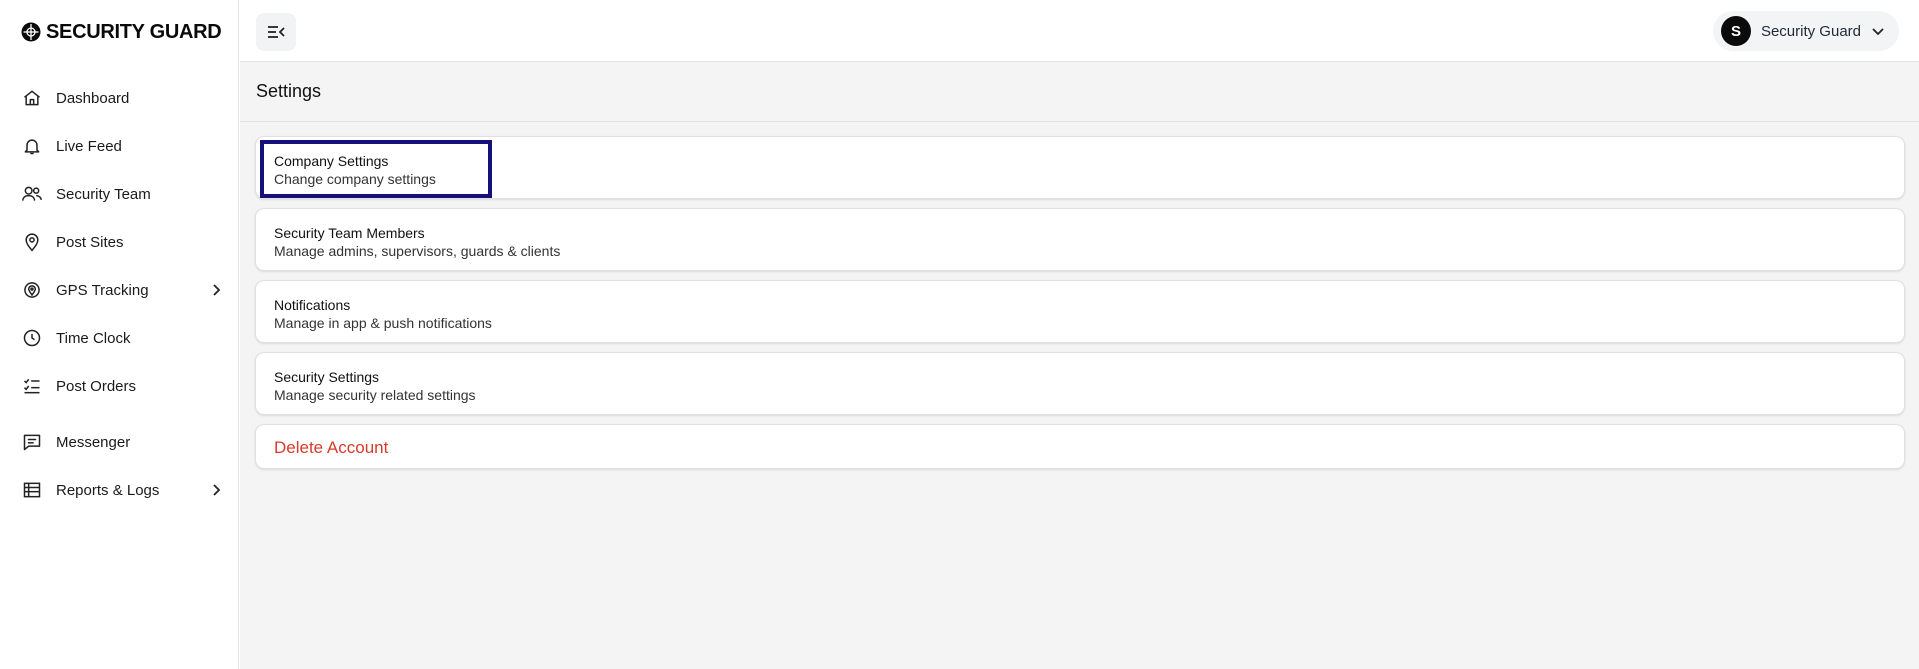 This screenshot has height=669, width=1919. What do you see at coordinates (1079, 31) in the screenshot?
I see `topbar: S Security Guard` at bounding box center [1079, 31].